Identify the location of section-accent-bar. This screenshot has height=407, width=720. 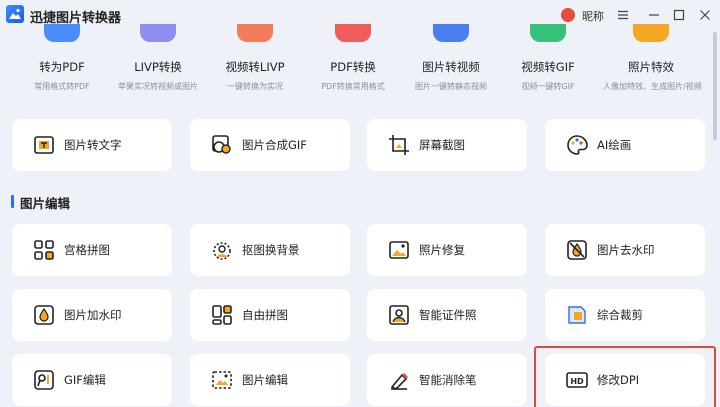
(12, 201).